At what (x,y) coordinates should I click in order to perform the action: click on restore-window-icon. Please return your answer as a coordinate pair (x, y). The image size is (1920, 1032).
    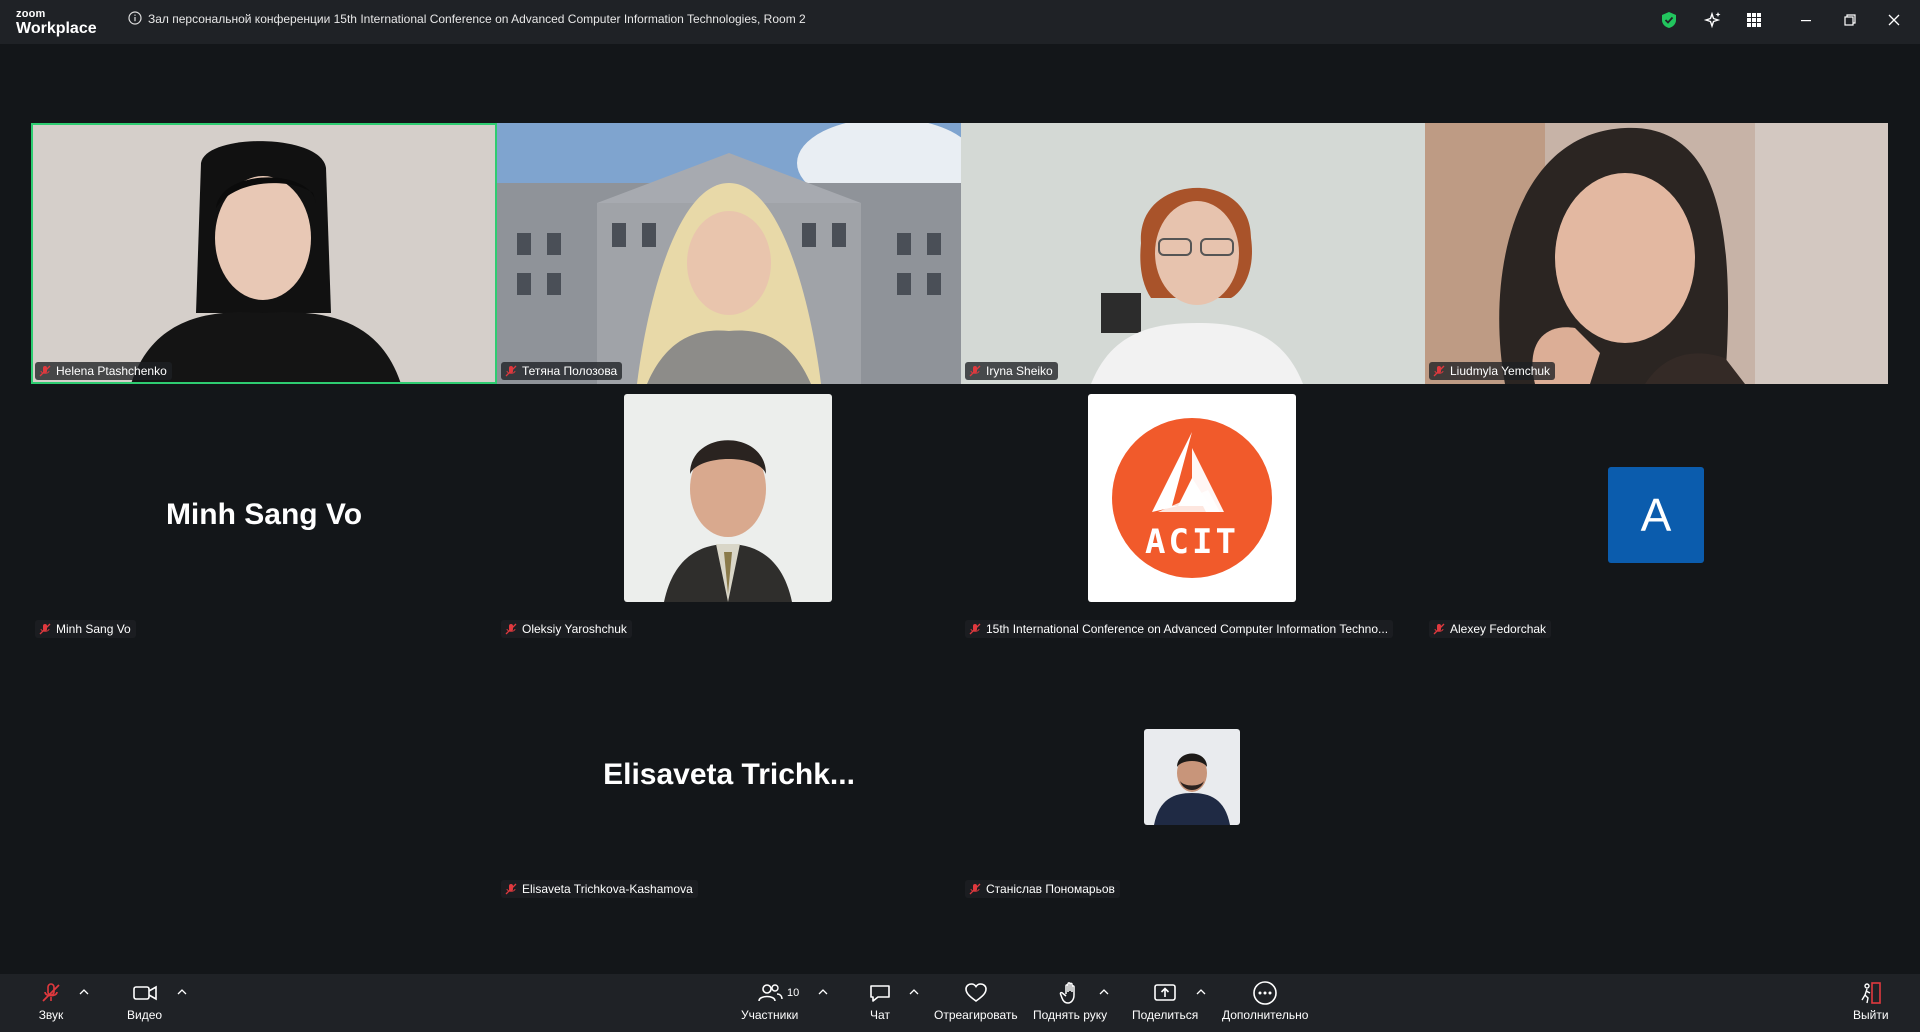
    Looking at the image, I should click on (1850, 20).